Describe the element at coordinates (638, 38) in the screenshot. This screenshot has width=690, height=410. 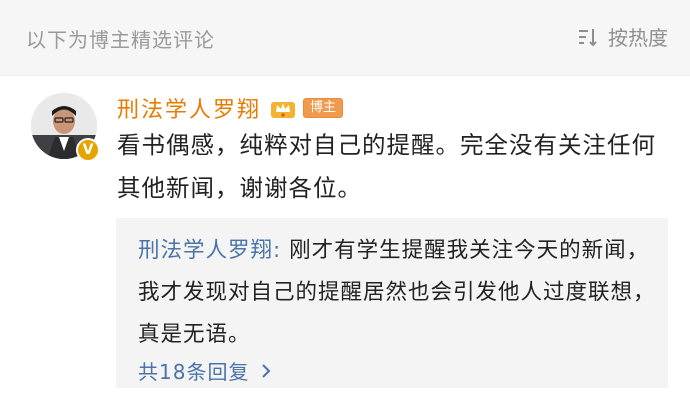
I see `sort-label: 按热度` at that location.